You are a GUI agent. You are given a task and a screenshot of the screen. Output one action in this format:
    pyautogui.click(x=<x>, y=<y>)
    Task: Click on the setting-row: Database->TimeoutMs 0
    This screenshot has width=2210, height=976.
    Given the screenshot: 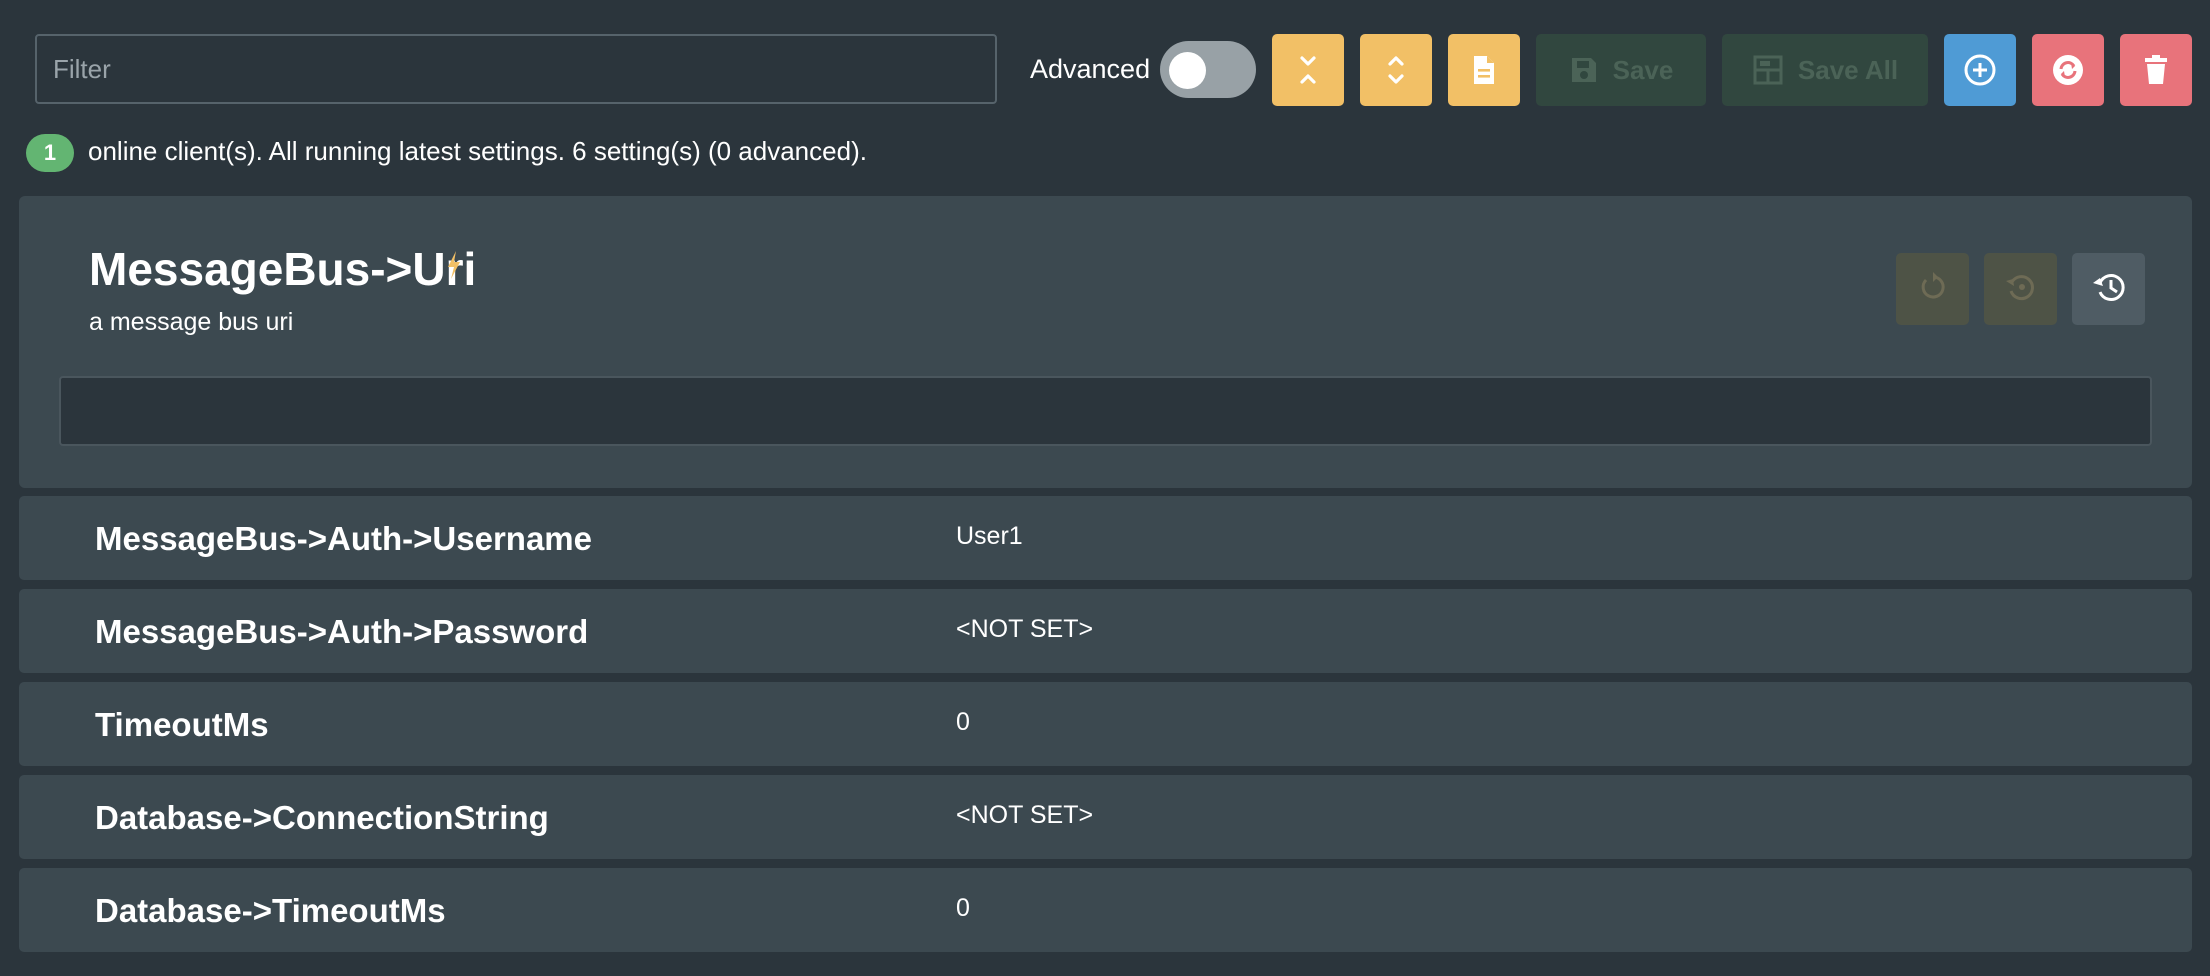 What is the action you would take?
    pyautogui.click(x=1105, y=910)
    